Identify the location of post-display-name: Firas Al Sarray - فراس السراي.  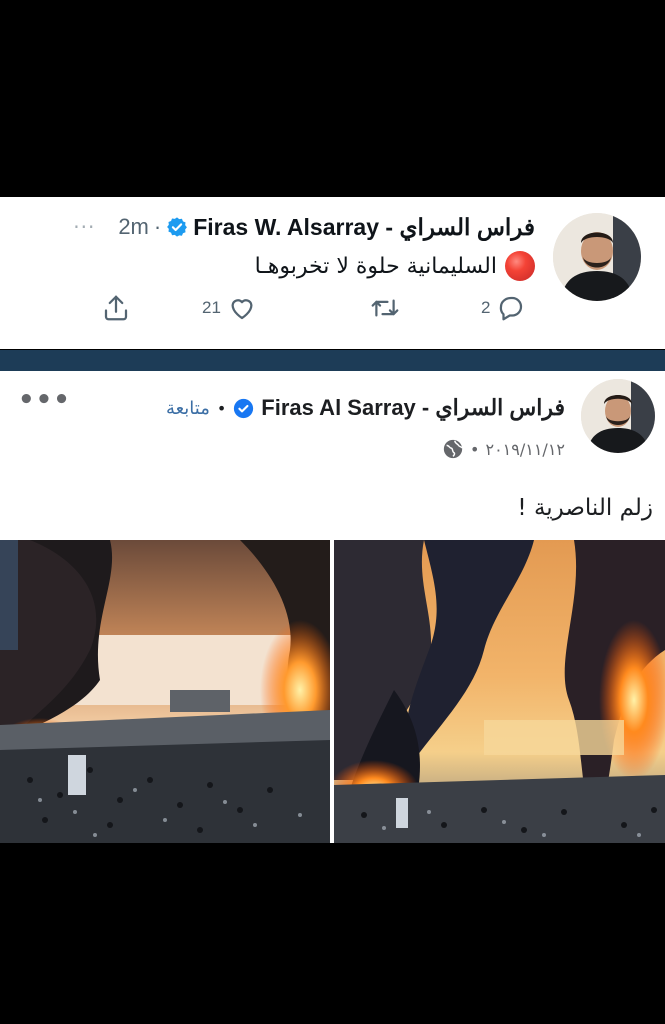
(413, 408).